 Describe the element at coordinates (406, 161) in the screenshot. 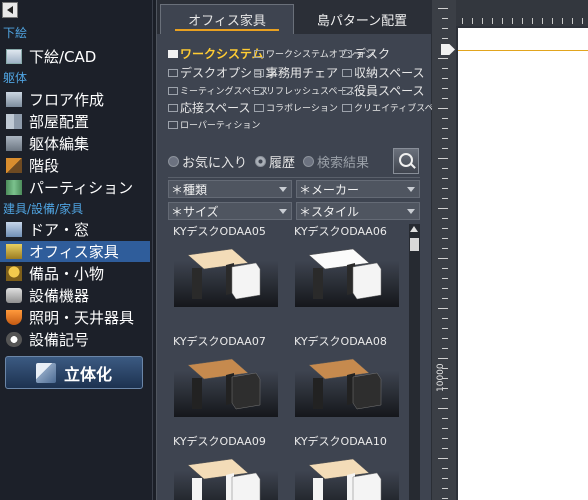

I see `search-button` at that location.